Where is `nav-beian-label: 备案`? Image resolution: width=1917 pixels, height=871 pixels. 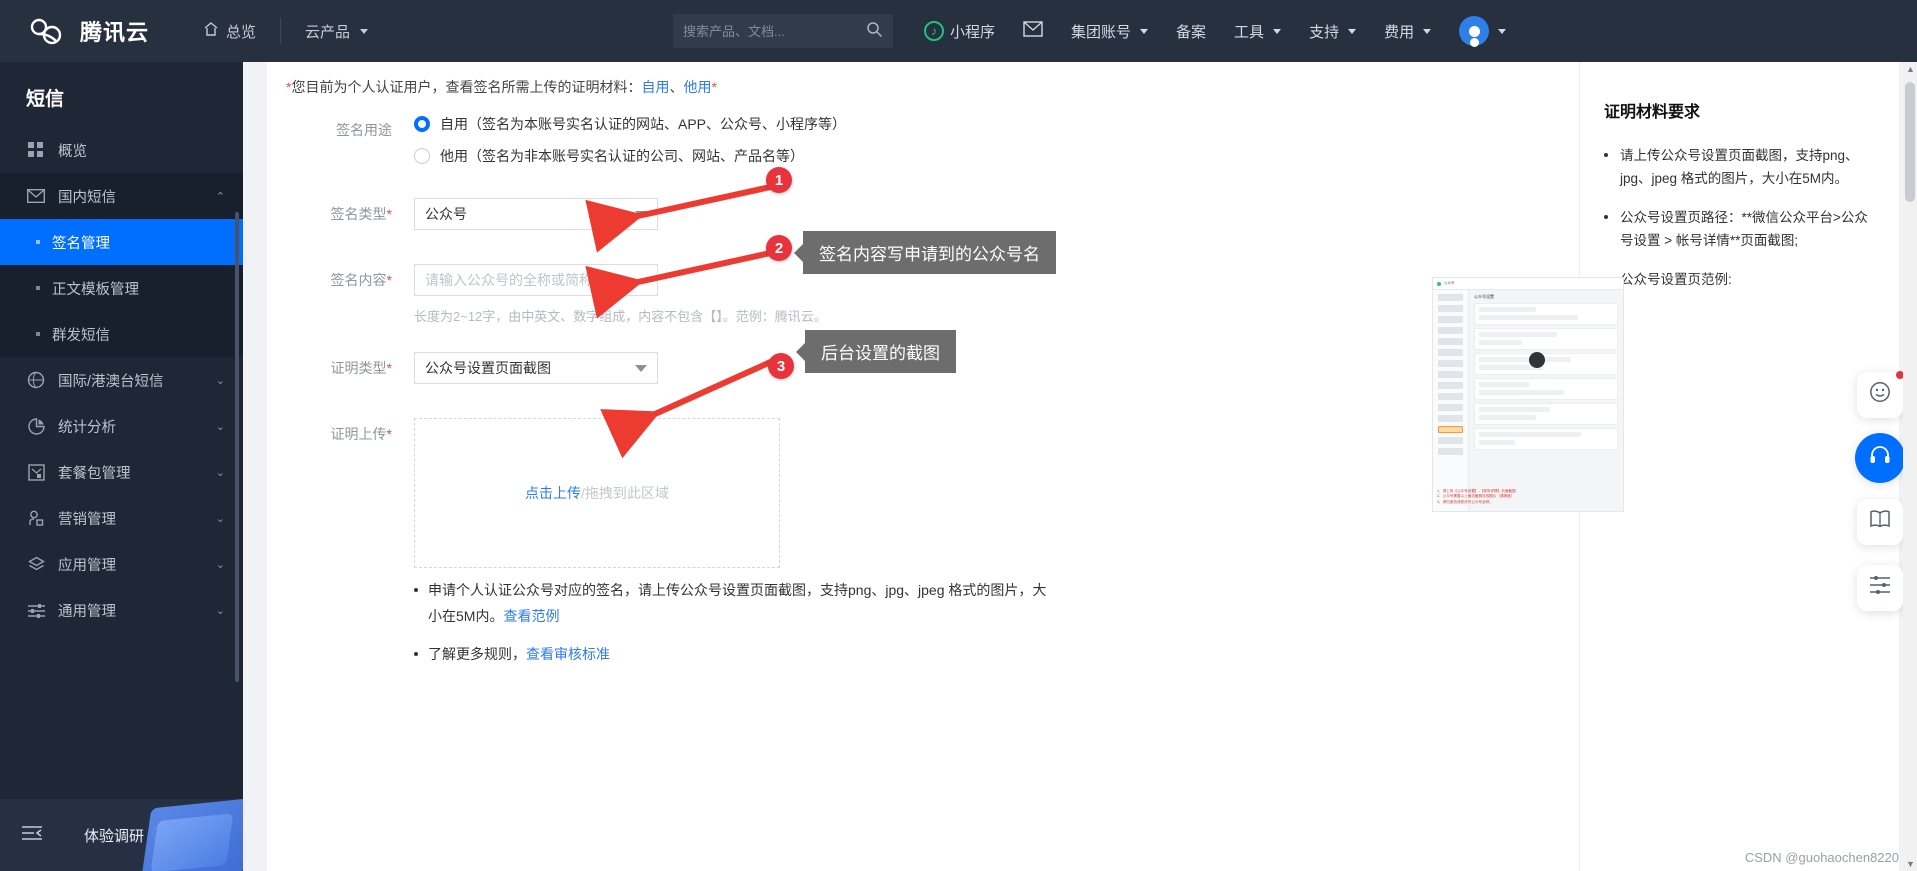 nav-beian-label: 备案 is located at coordinates (1191, 32).